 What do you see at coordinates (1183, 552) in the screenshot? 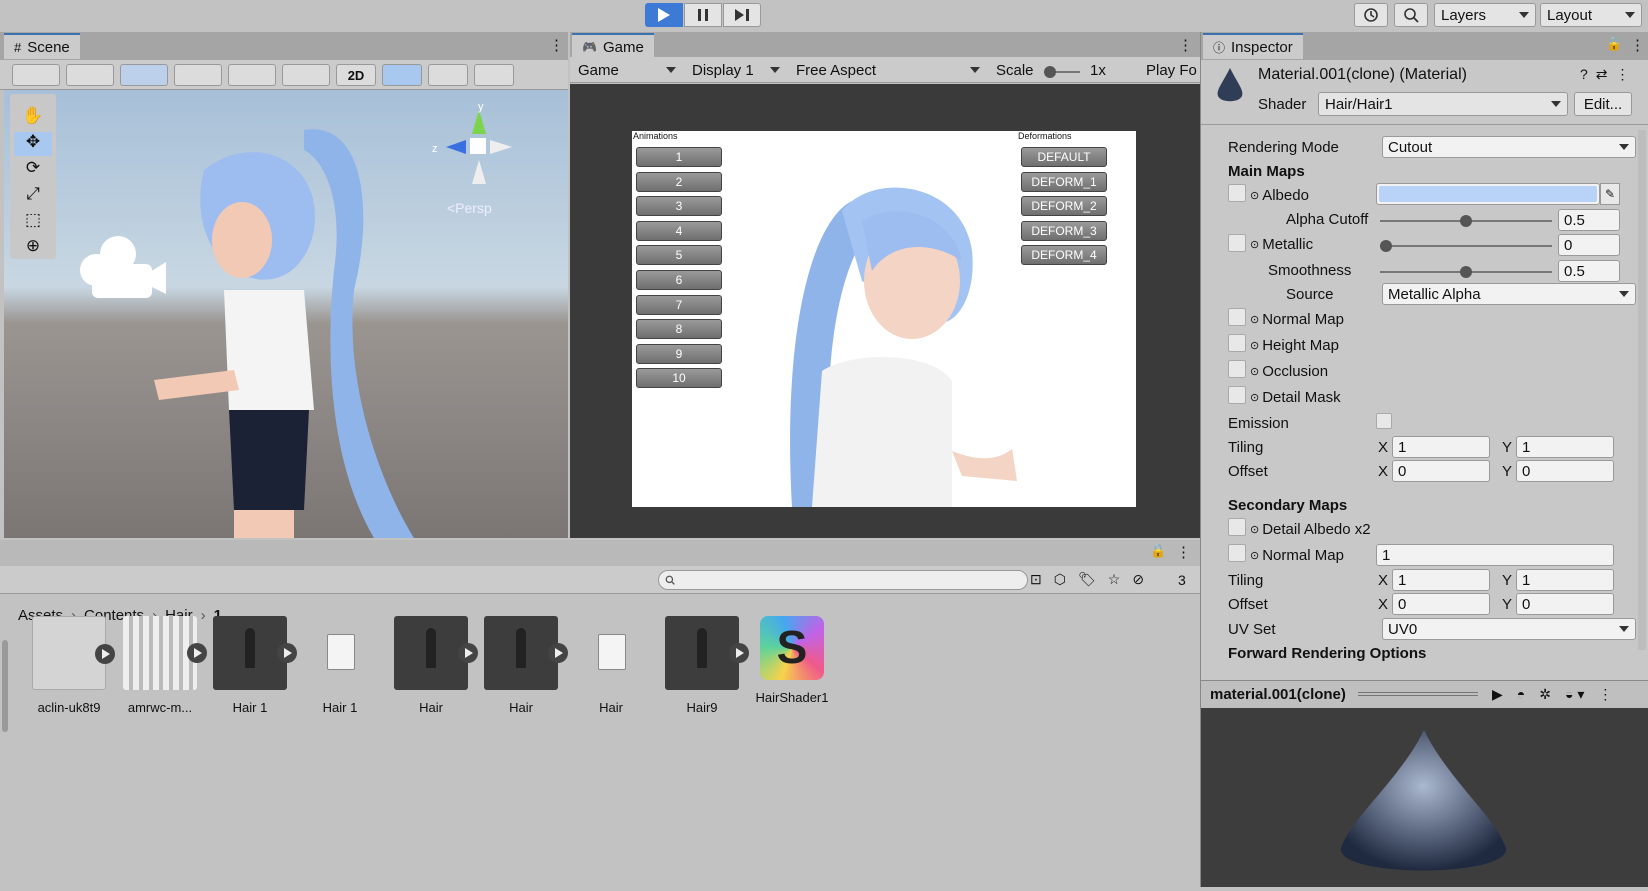
I see `project-menu-icon: ⋮` at bounding box center [1183, 552].